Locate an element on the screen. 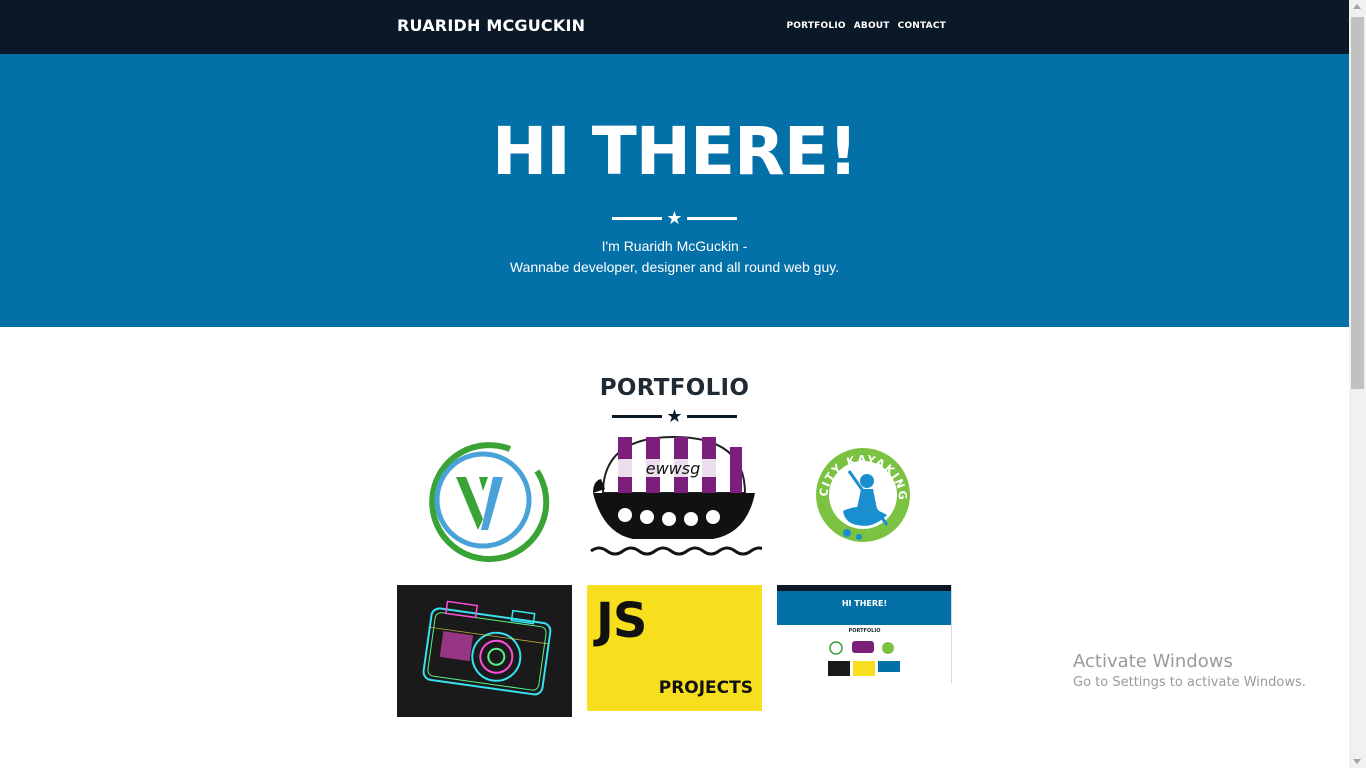 The width and height of the screenshot is (1366, 768). nav-links: PORTFOLIO ABOUT CONTACT is located at coordinates (866, 26).